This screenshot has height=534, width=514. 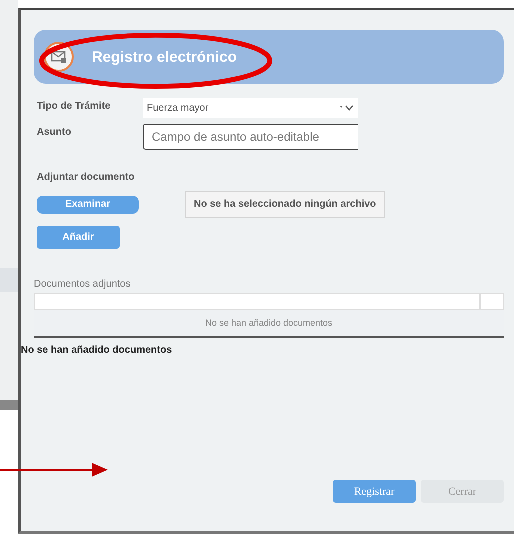 I want to click on subject-input: Campo de asunto auto-editable, so click(x=250, y=137).